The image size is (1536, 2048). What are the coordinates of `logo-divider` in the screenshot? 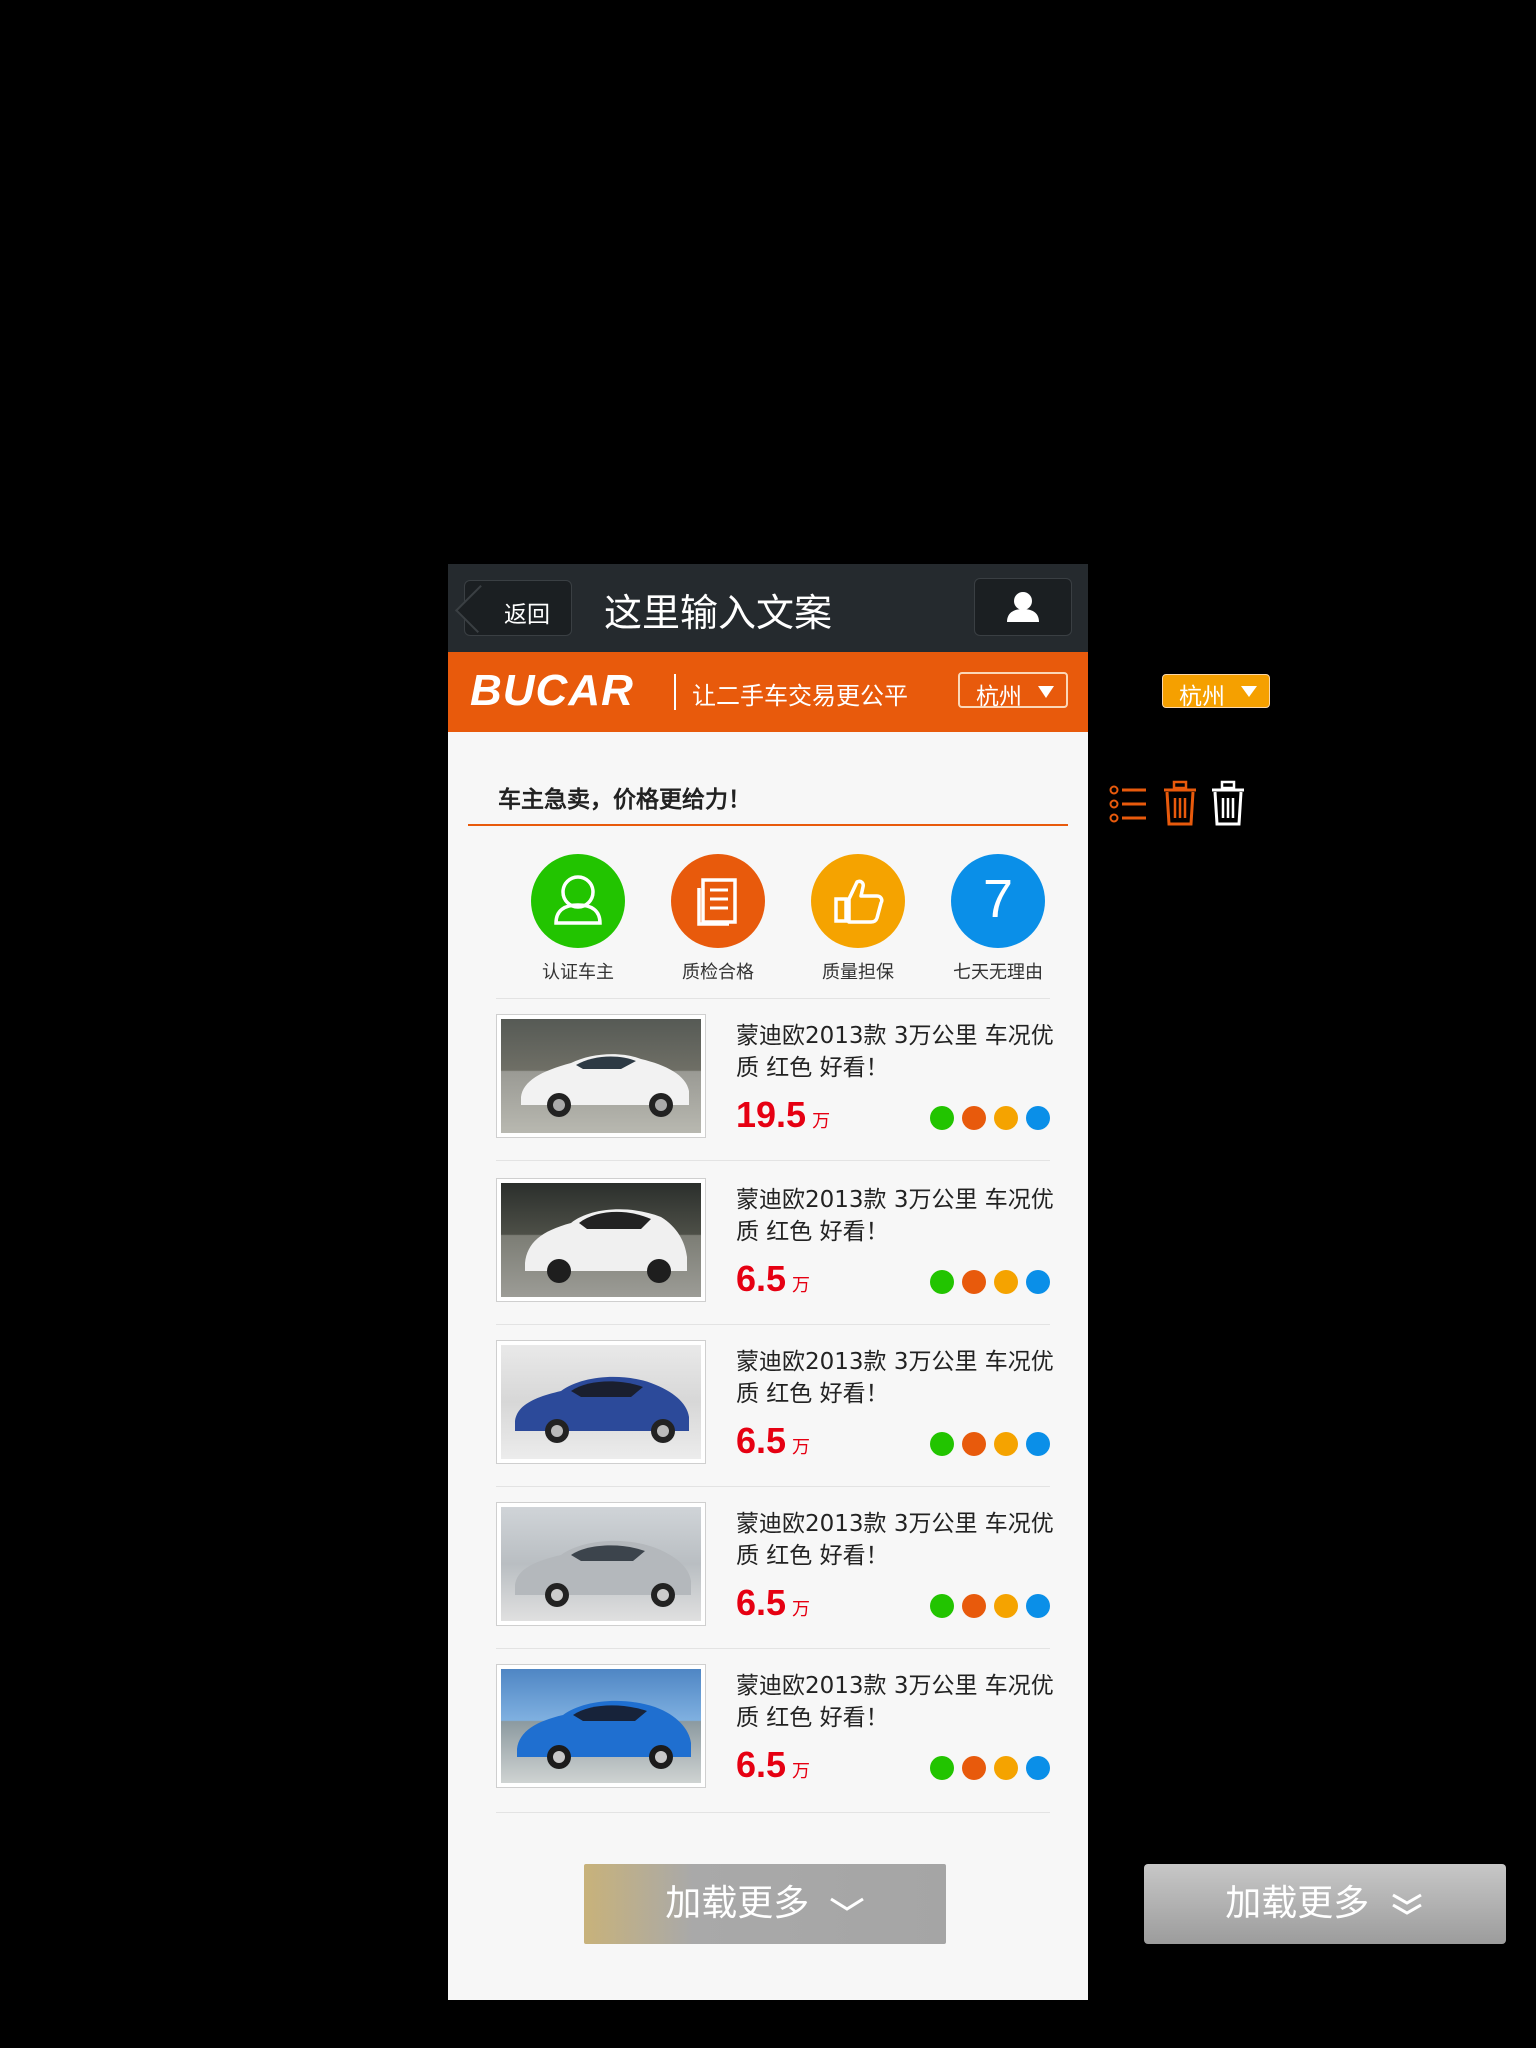 It's located at (675, 692).